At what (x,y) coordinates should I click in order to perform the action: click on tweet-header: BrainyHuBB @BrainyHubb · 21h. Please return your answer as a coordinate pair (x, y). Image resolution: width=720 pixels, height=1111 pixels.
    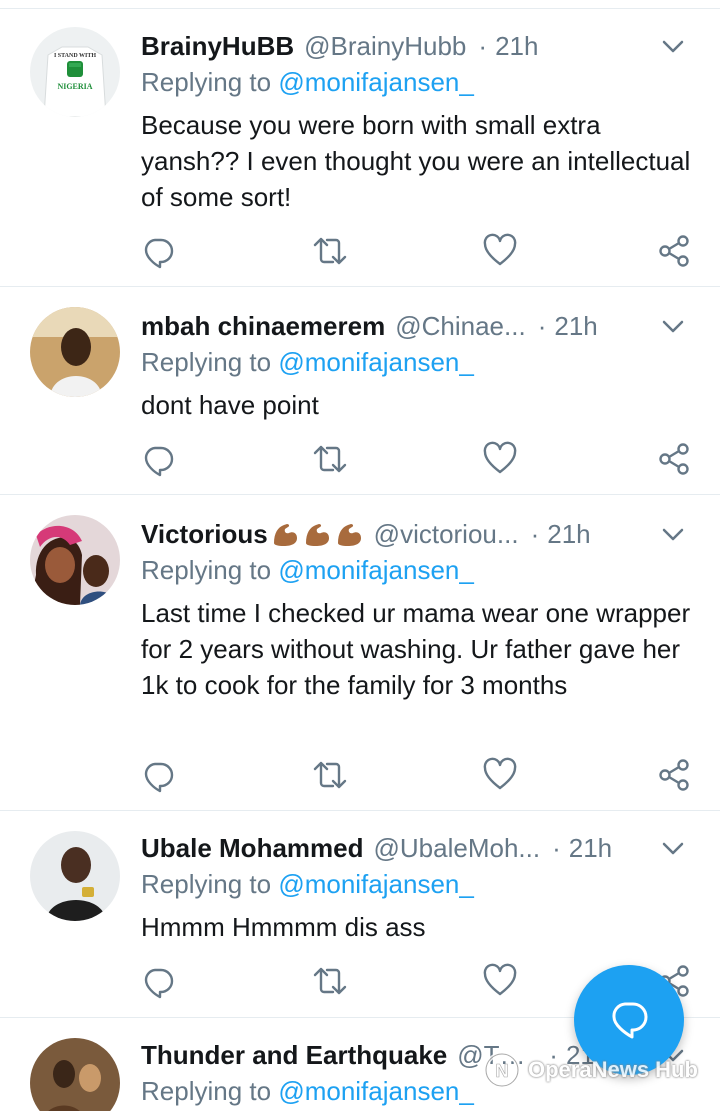
    Looking at the image, I should click on (415, 46).